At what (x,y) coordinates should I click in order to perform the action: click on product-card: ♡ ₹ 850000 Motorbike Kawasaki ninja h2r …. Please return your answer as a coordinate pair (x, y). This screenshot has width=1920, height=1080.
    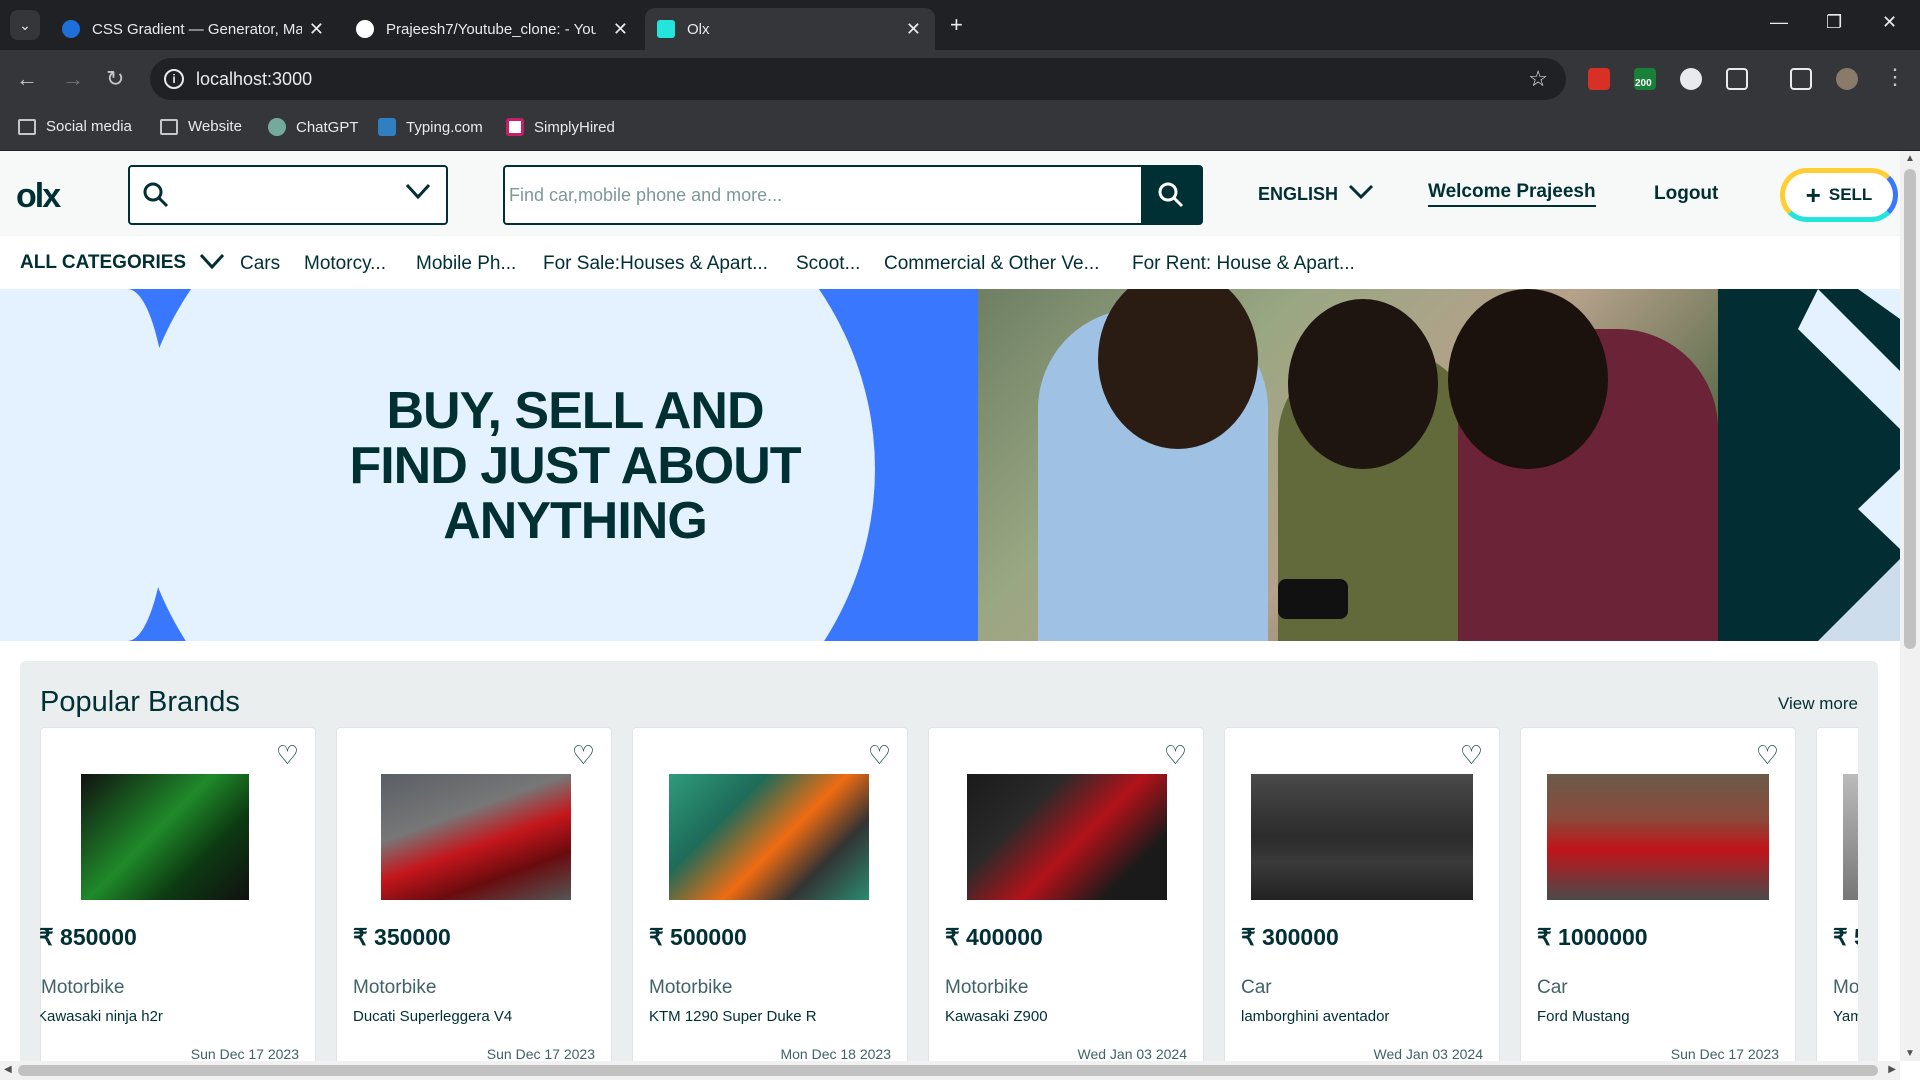
    Looking at the image, I should click on (178, 894).